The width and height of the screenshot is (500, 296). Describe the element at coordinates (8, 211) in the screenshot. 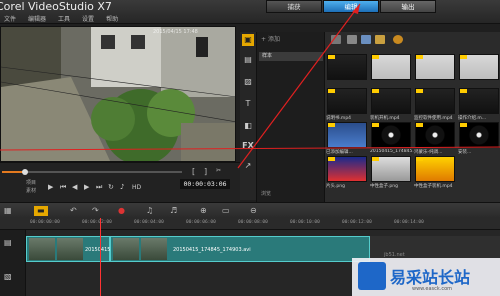

I see `storyboard-view-icon: ▦` at that location.